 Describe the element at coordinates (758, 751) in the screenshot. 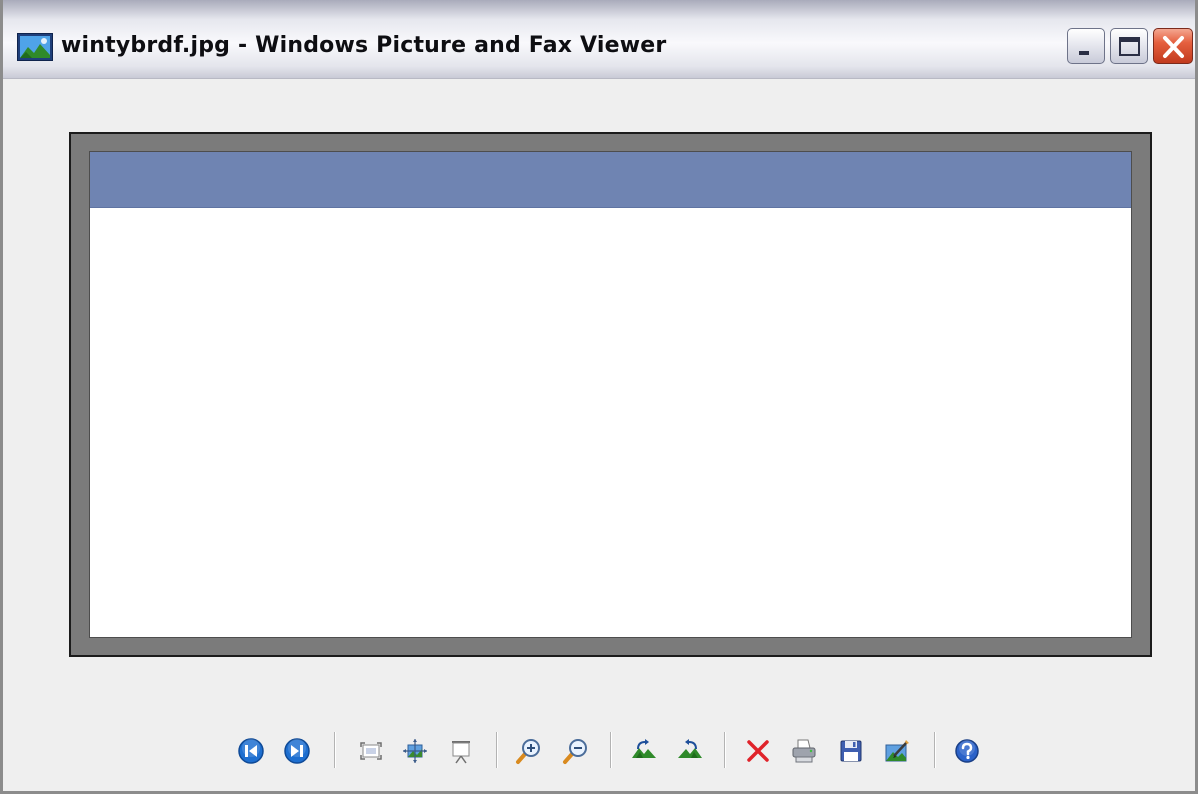

I see `delete-icon` at that location.